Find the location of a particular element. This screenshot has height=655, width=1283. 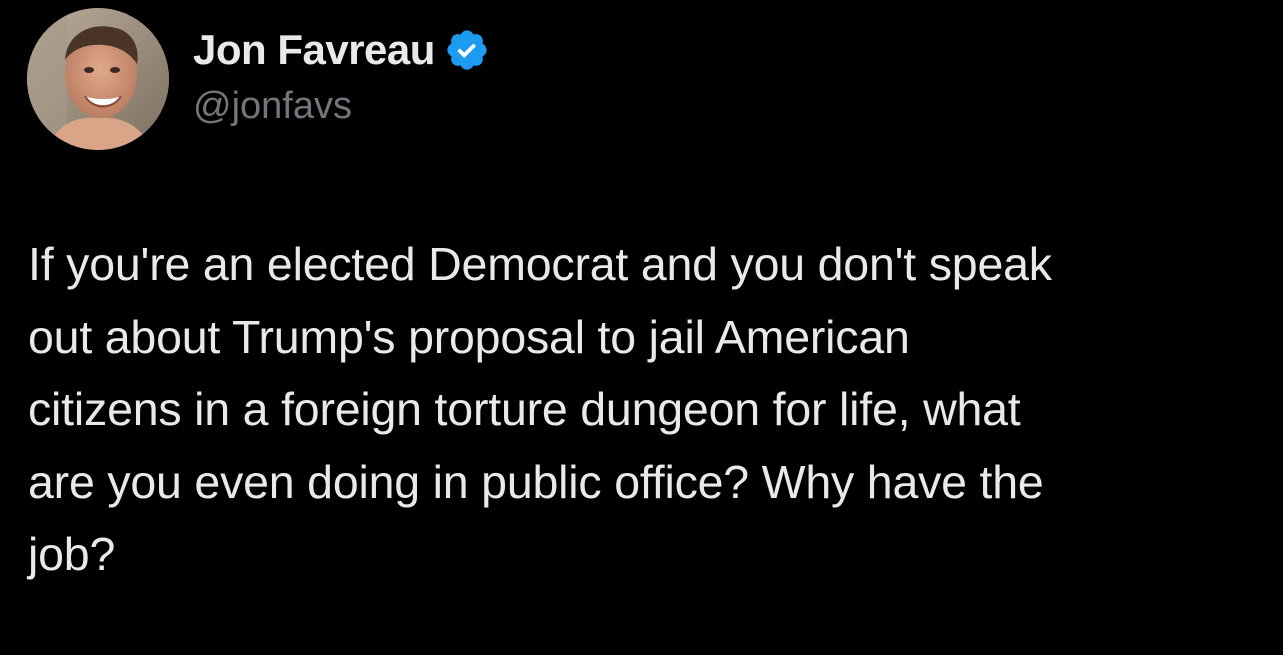

display-name: Jon Favreau is located at coordinates (314, 50).